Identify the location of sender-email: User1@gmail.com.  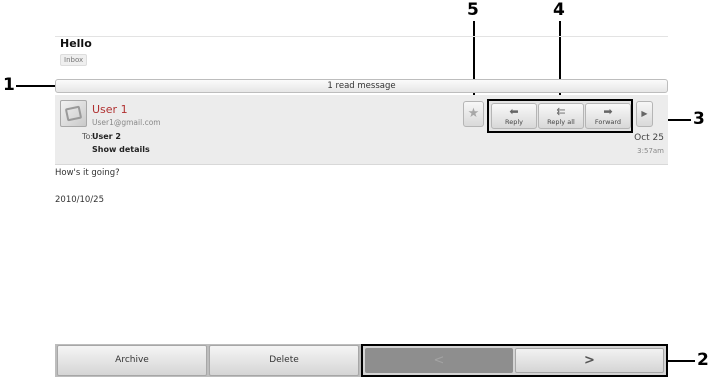
(126, 122).